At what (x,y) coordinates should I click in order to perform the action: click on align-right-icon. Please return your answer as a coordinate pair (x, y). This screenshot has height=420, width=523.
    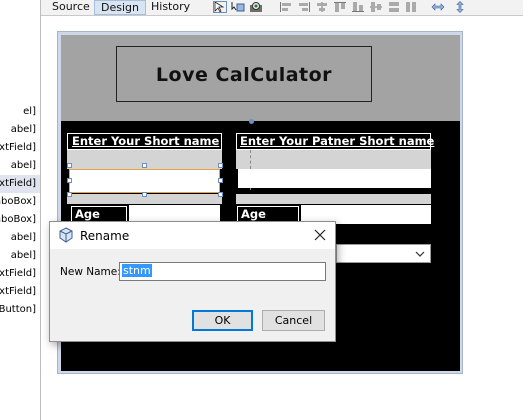
    Looking at the image, I should click on (304, 7).